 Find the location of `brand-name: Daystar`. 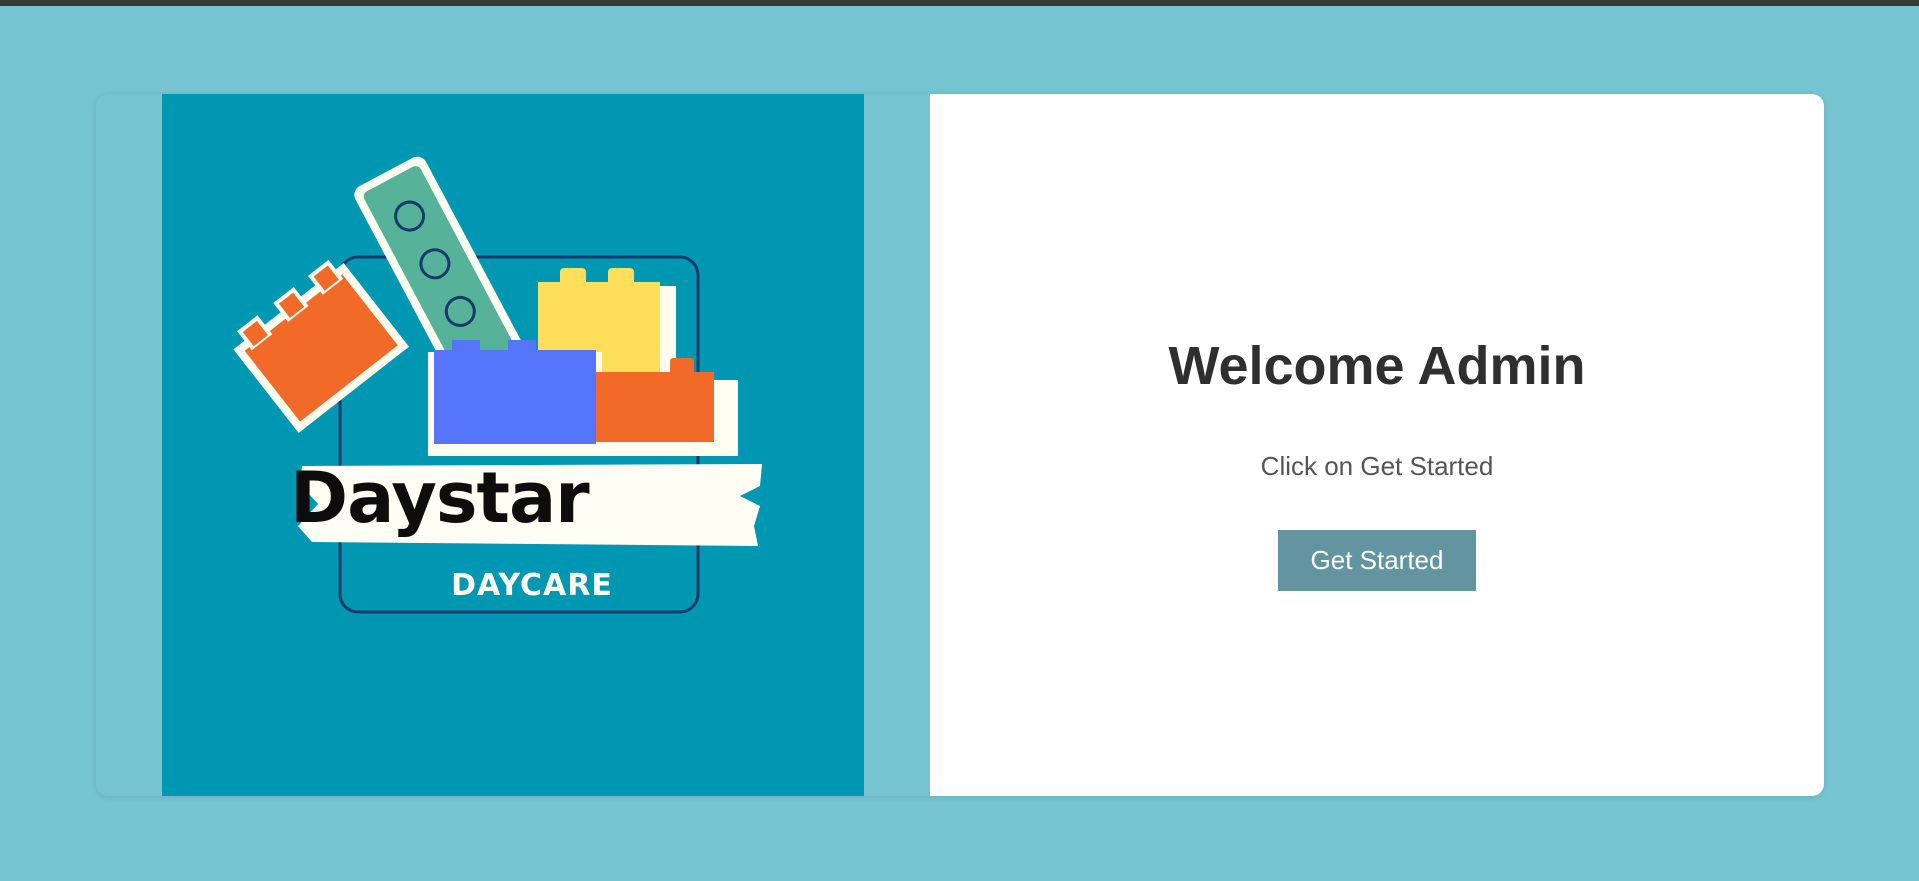

brand-name: Daystar is located at coordinates (440, 498).